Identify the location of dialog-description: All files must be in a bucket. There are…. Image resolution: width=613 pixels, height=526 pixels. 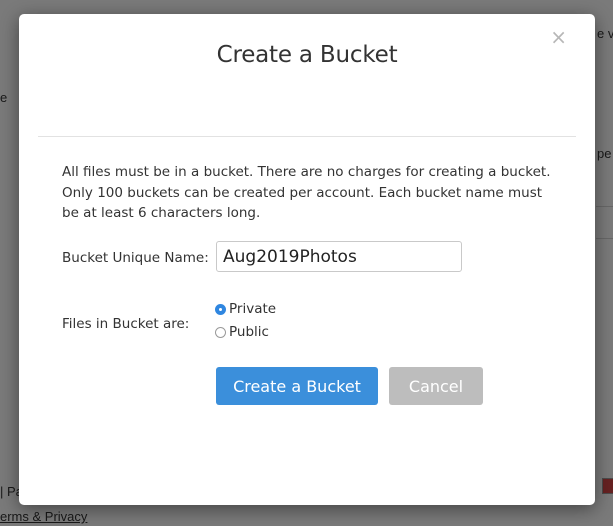
(306, 192).